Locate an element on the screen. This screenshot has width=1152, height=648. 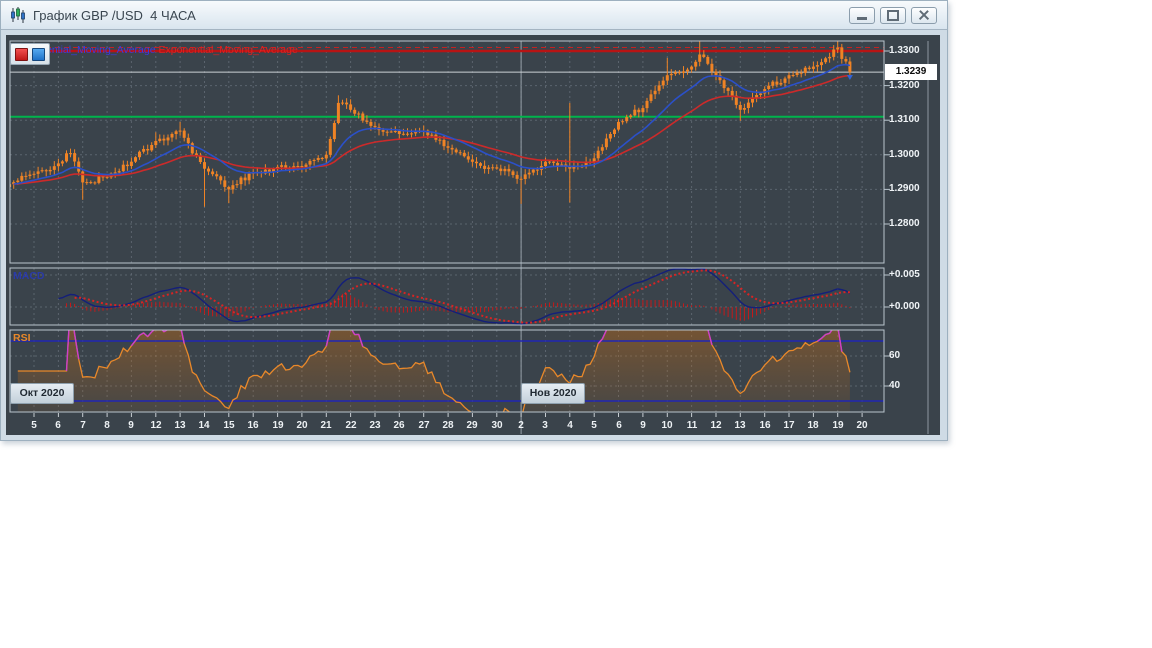
rsi-axis-tick: 60 is located at coordinates (895, 355).